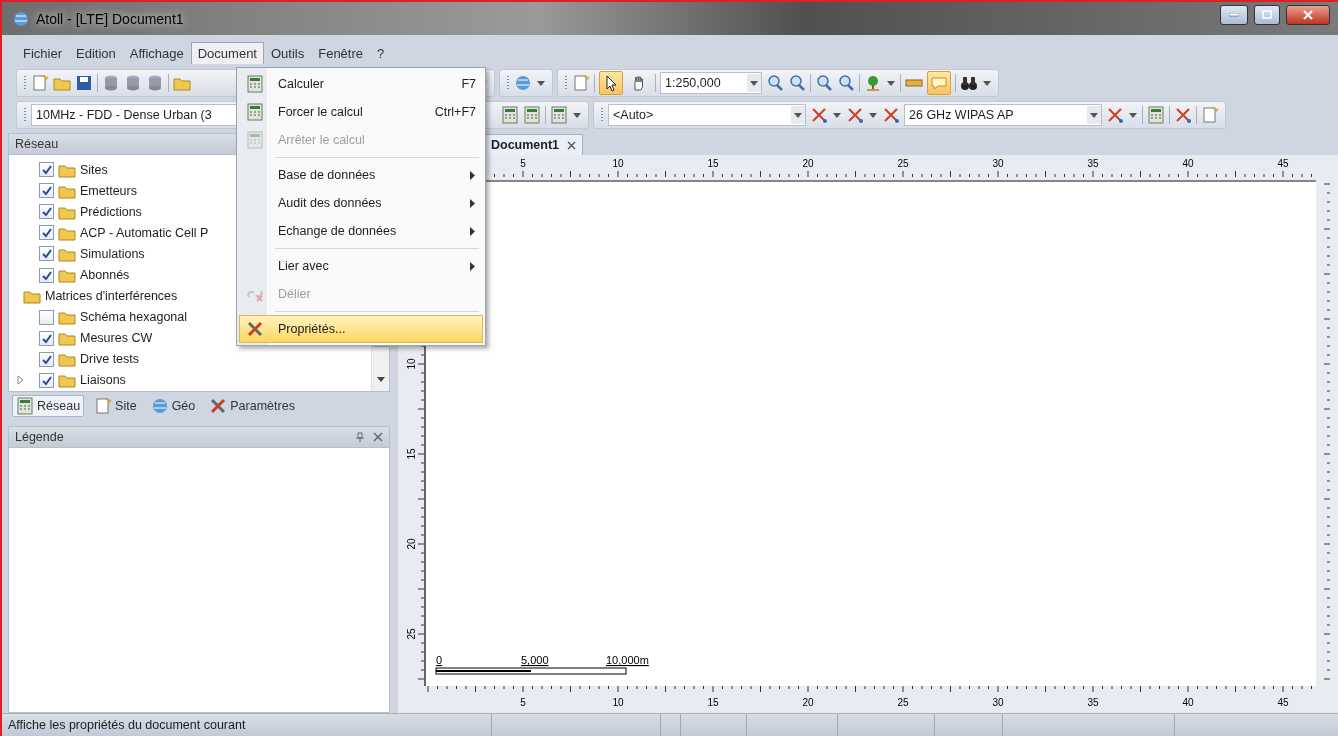  Describe the element at coordinates (134, 317) in the screenshot. I see `tree-item: Schéma hexagonal` at that location.